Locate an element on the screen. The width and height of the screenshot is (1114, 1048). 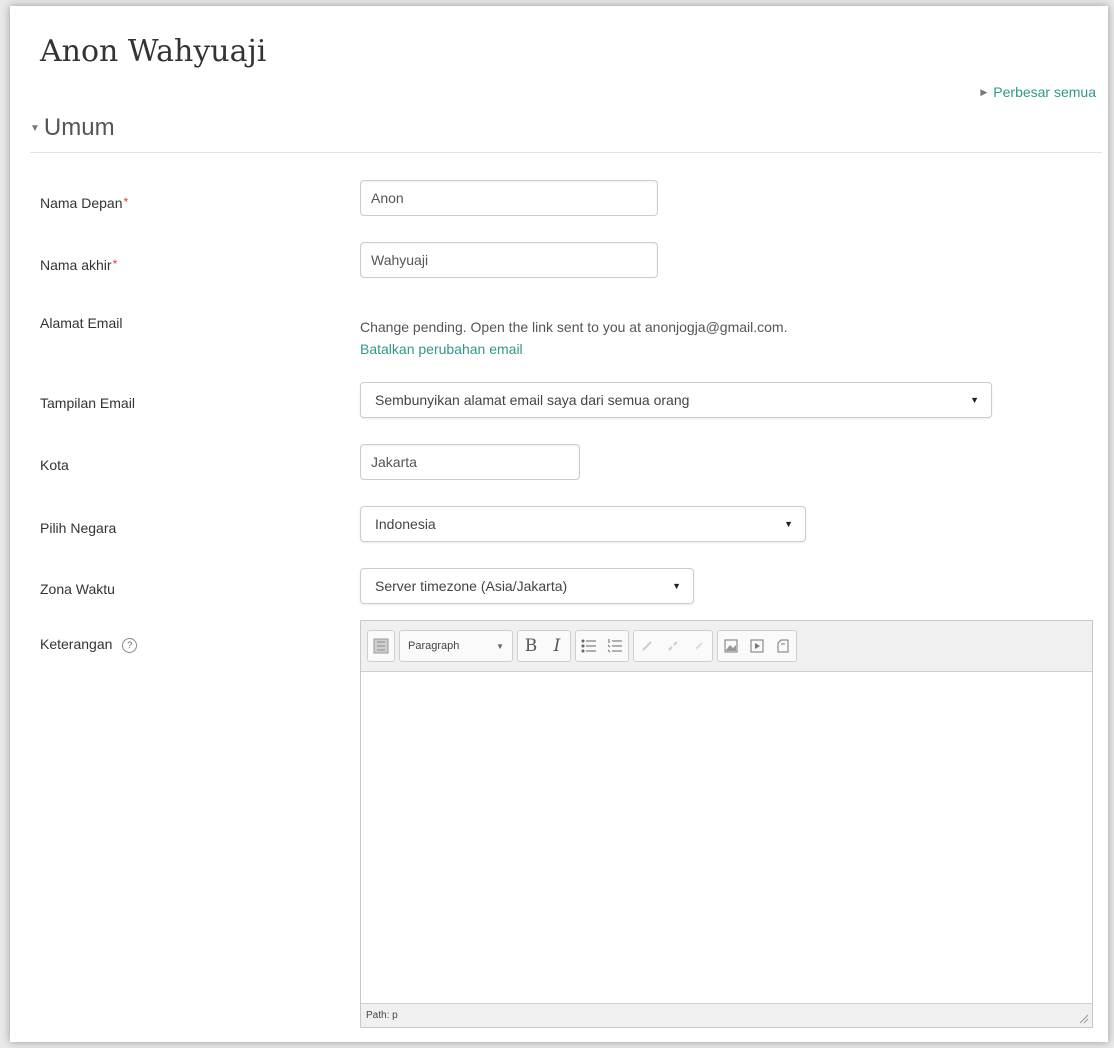
manage-files-button is located at coordinates (783, 646).